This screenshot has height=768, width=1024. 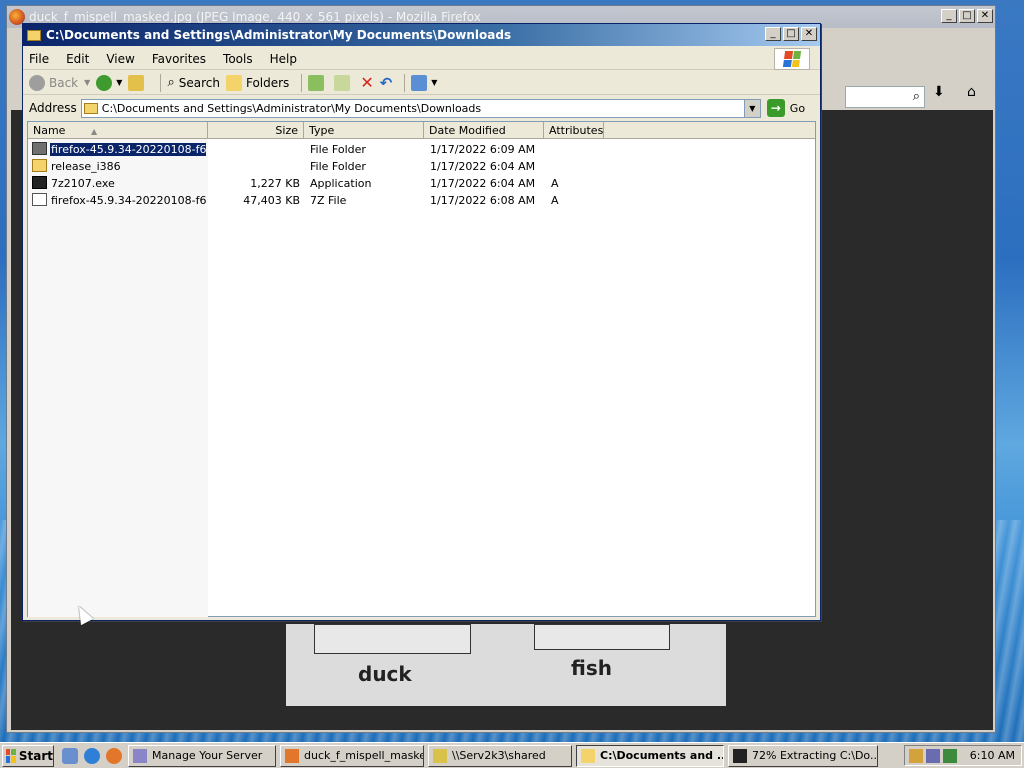 What do you see at coordinates (238, 59) in the screenshot?
I see `menu-tools: Tools` at bounding box center [238, 59].